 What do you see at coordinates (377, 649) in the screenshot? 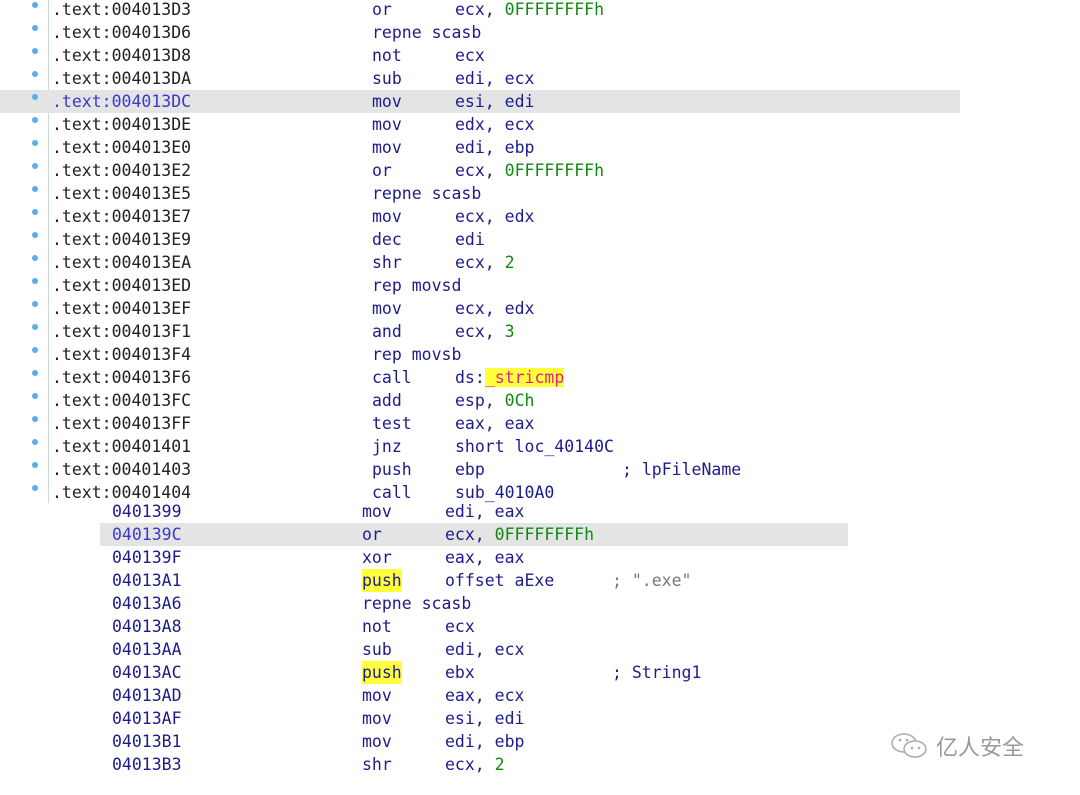
I see `mnemonic: sub` at bounding box center [377, 649].